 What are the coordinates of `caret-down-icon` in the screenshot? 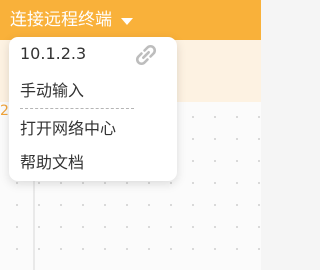 It's located at (127, 21).